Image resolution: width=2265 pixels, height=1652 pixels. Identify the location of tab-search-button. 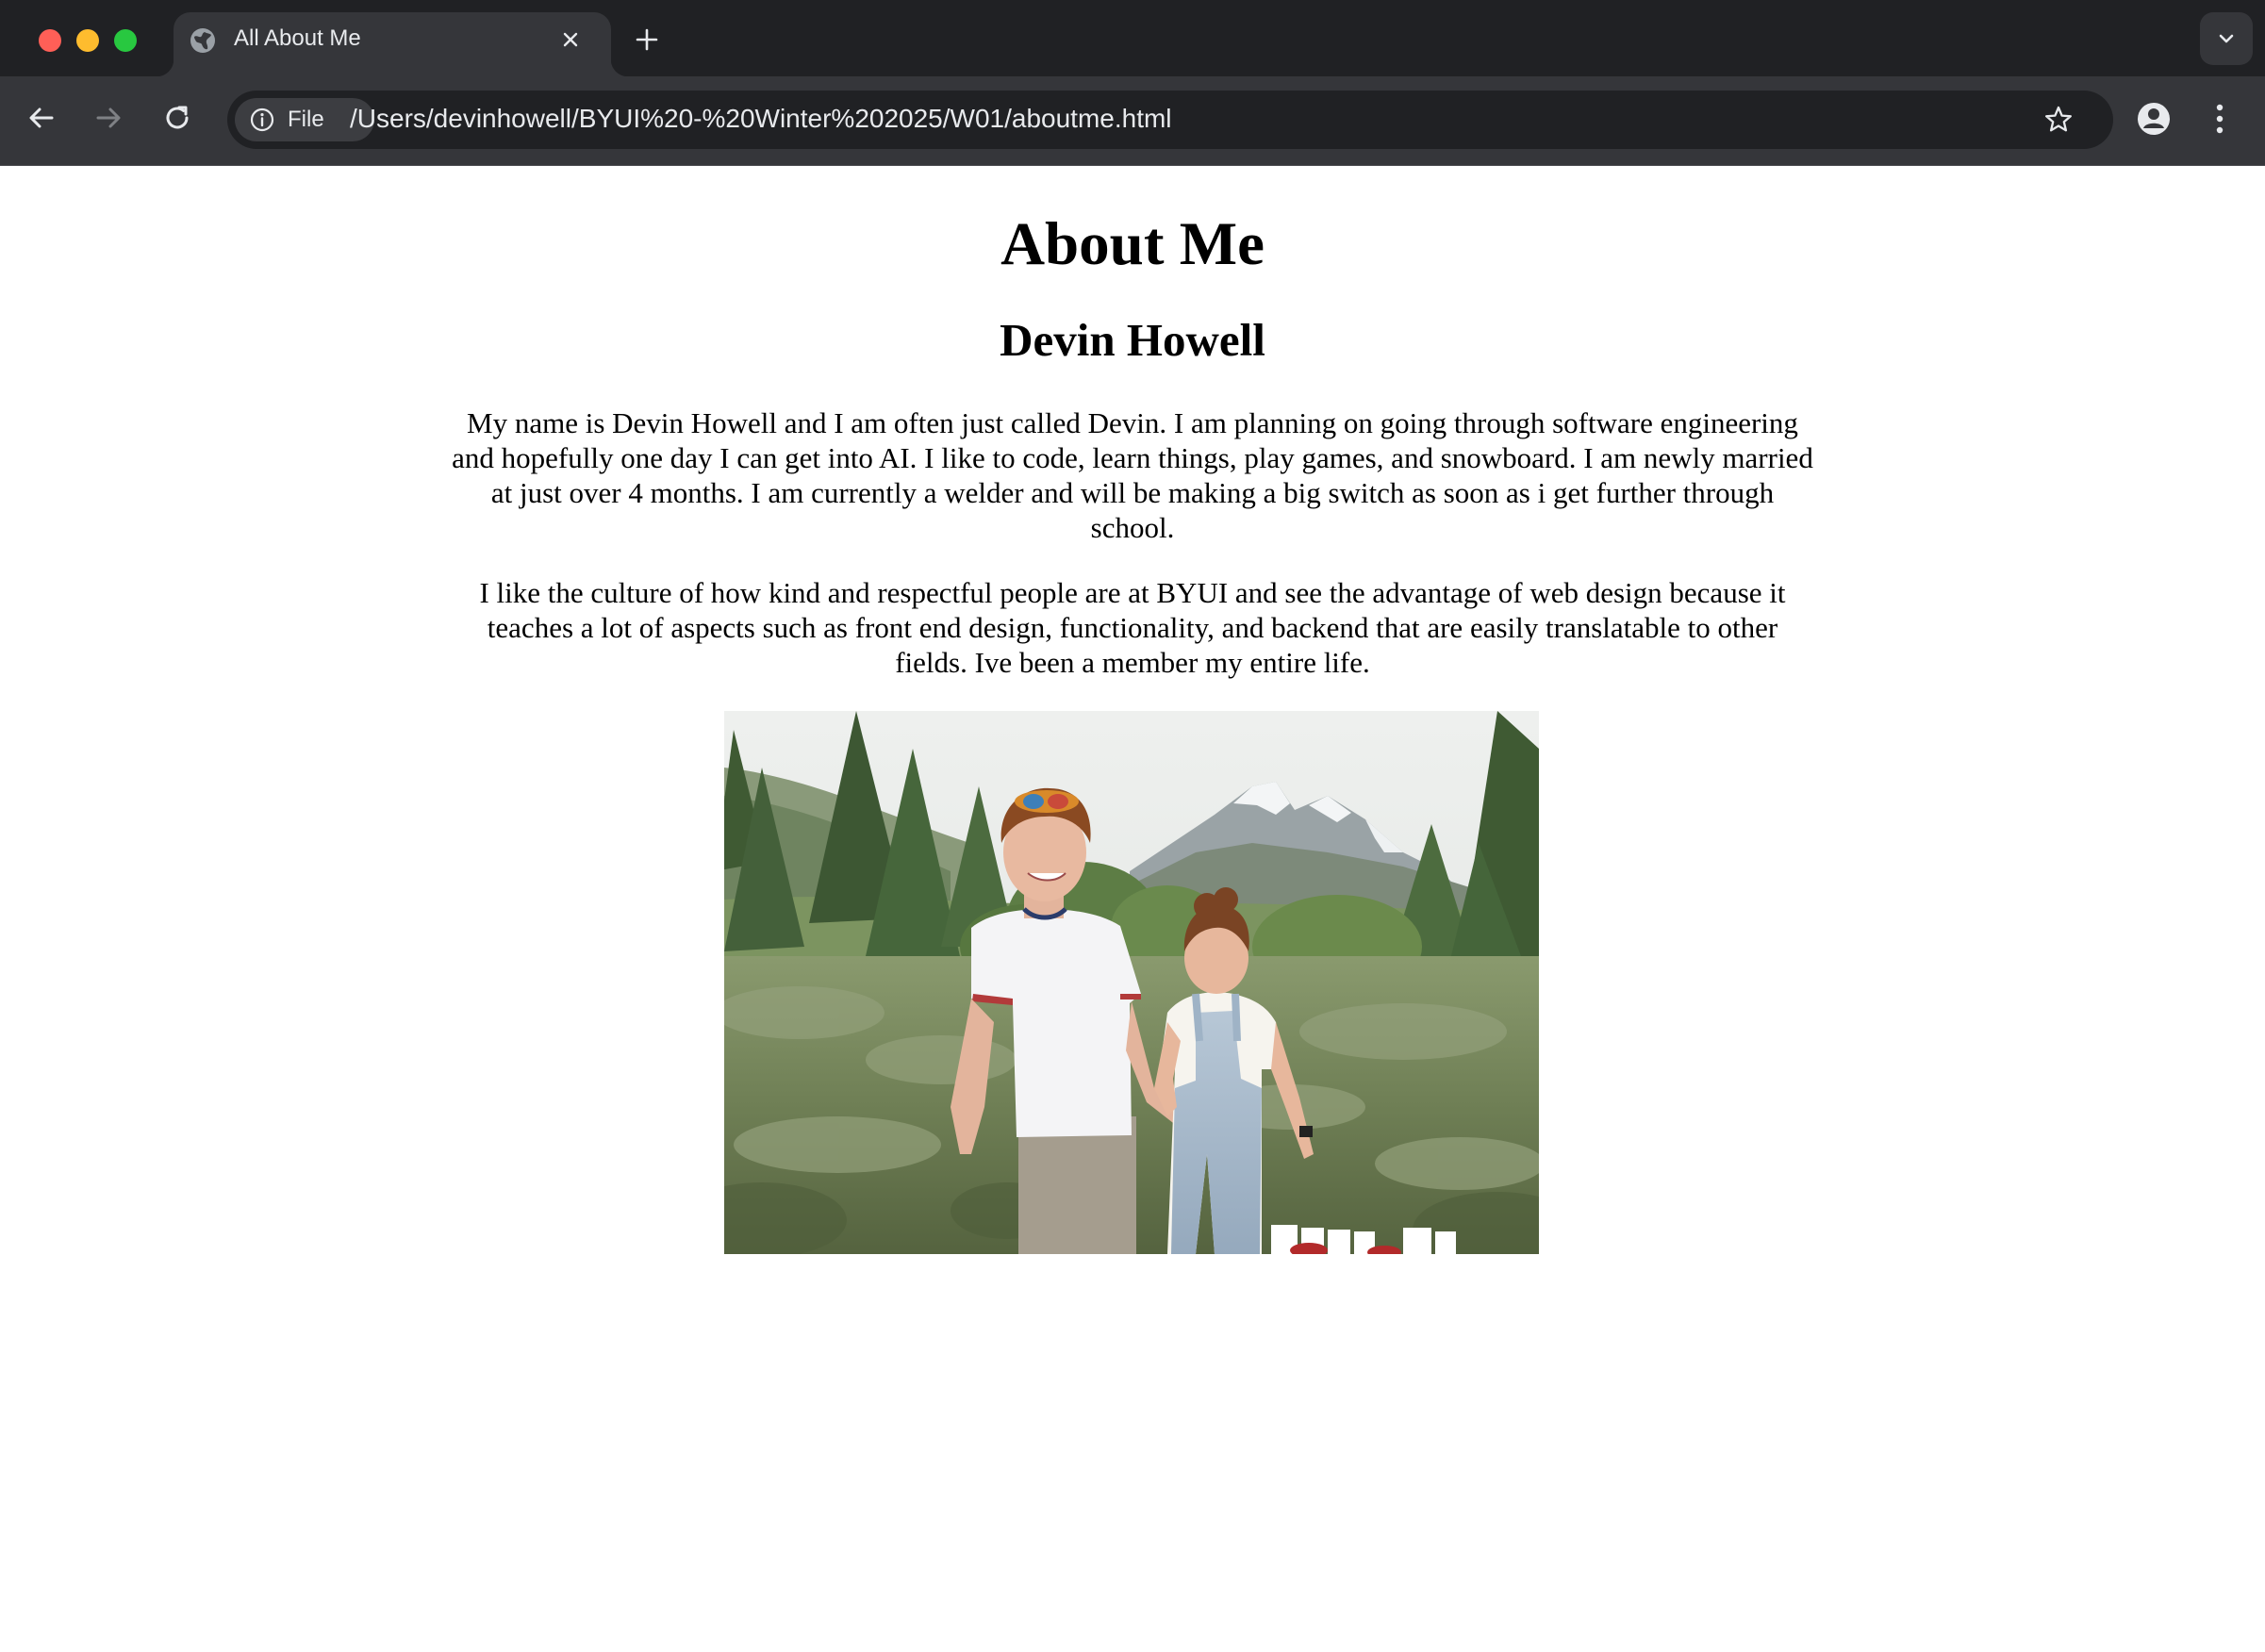
(2226, 38).